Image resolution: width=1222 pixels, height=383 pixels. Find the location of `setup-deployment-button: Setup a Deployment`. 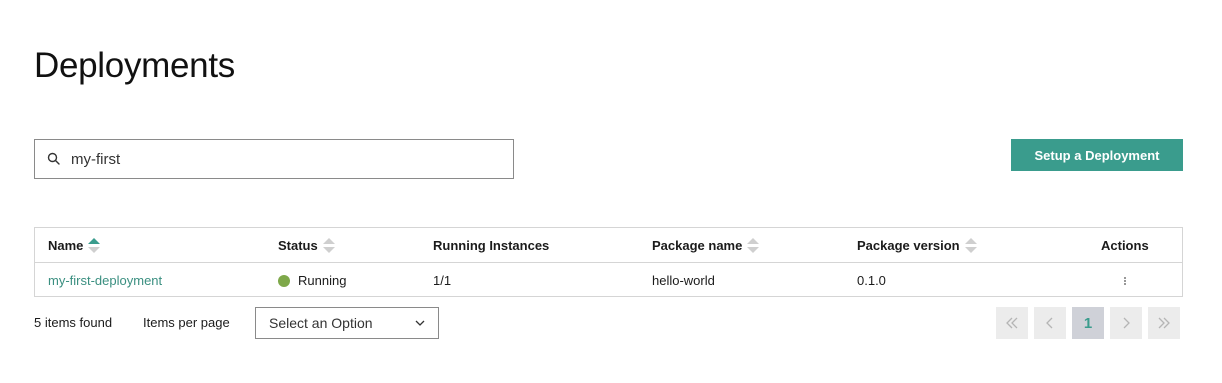

setup-deployment-button: Setup a Deployment is located at coordinates (1097, 155).